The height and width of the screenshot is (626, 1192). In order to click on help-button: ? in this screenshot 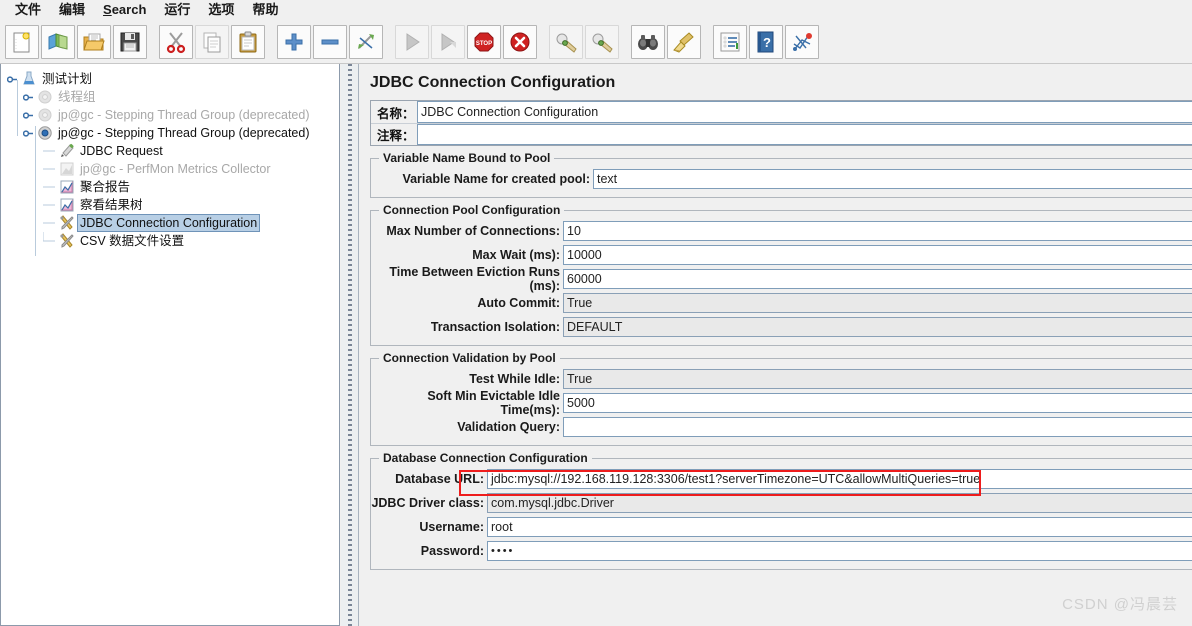, I will do `click(766, 41)`.